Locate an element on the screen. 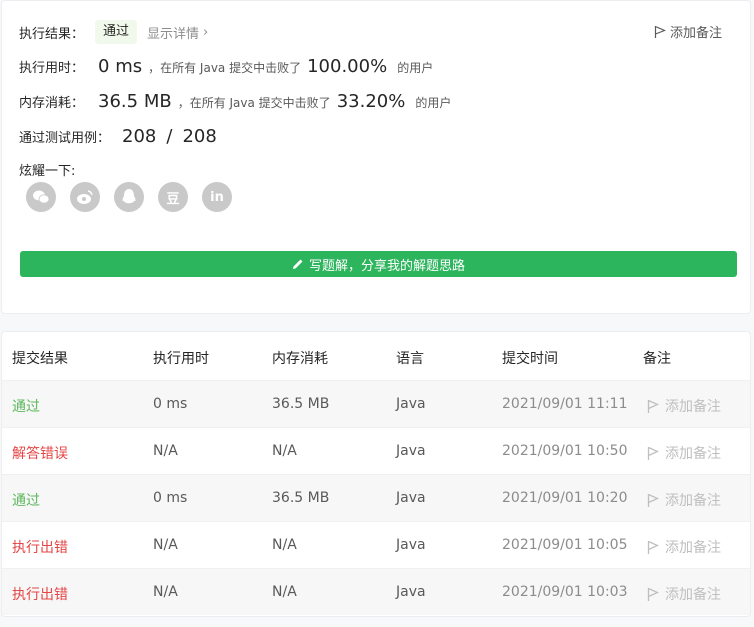 The width and height of the screenshot is (754, 627). submission-result-link: 解答错误 is located at coordinates (40, 453).